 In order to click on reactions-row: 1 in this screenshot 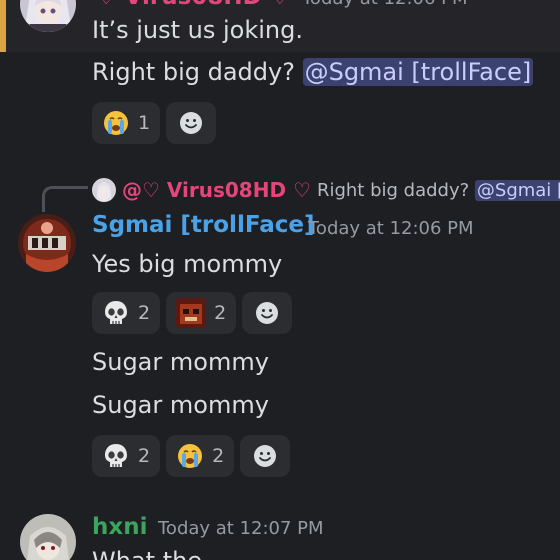, I will do `click(154, 123)`.